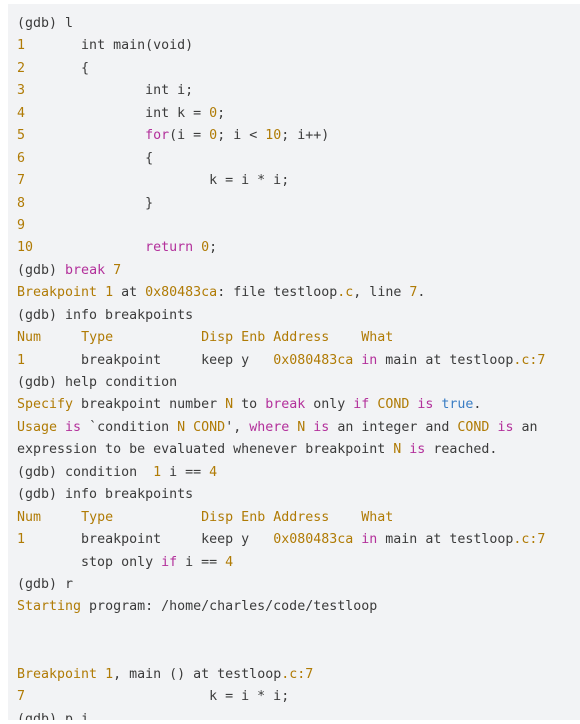  I want to click on terminal-token: N COND, so click(201, 427).